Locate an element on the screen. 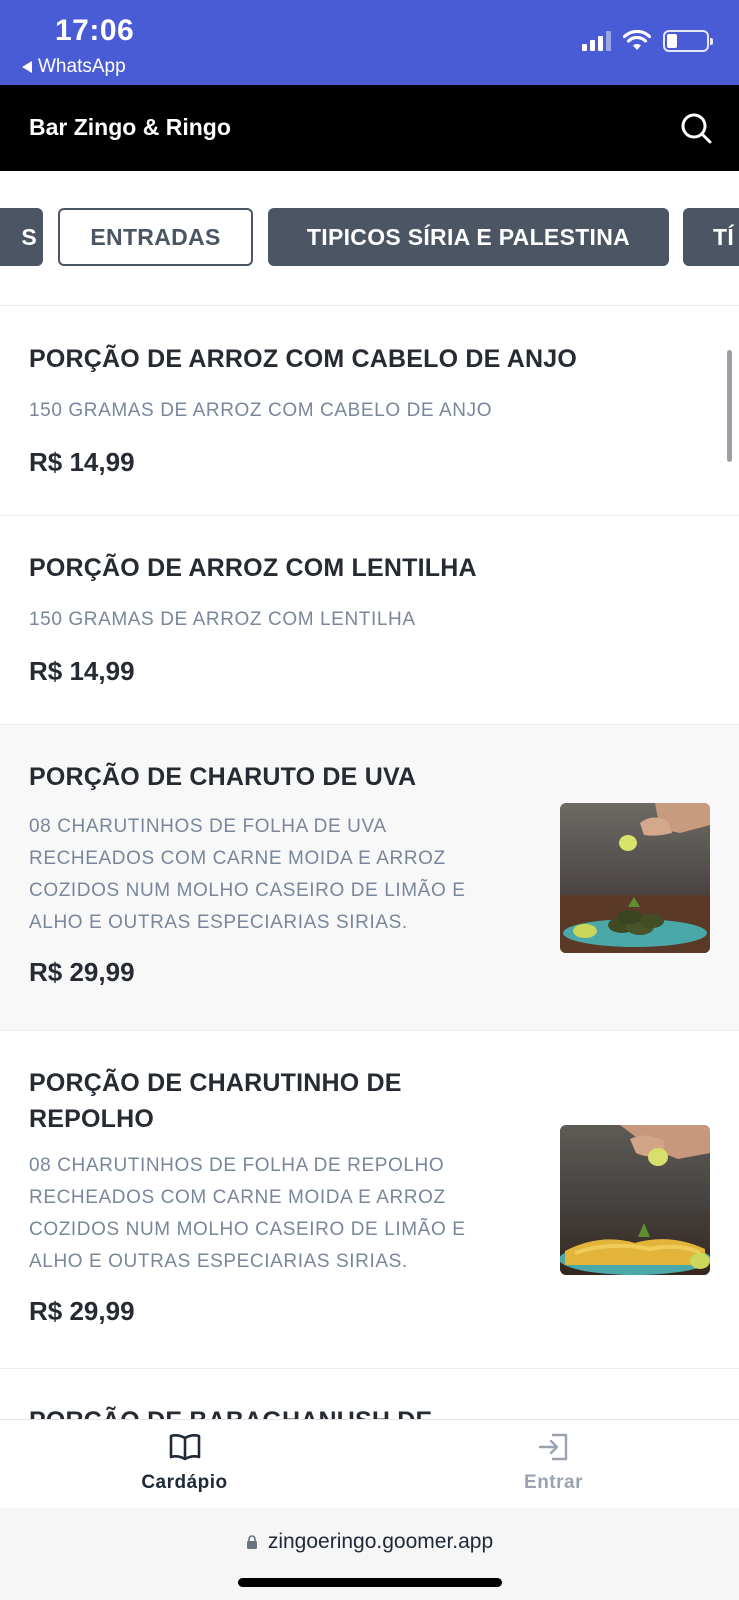 This screenshot has height=1600, width=739. book-open-icon is located at coordinates (184, 1447).